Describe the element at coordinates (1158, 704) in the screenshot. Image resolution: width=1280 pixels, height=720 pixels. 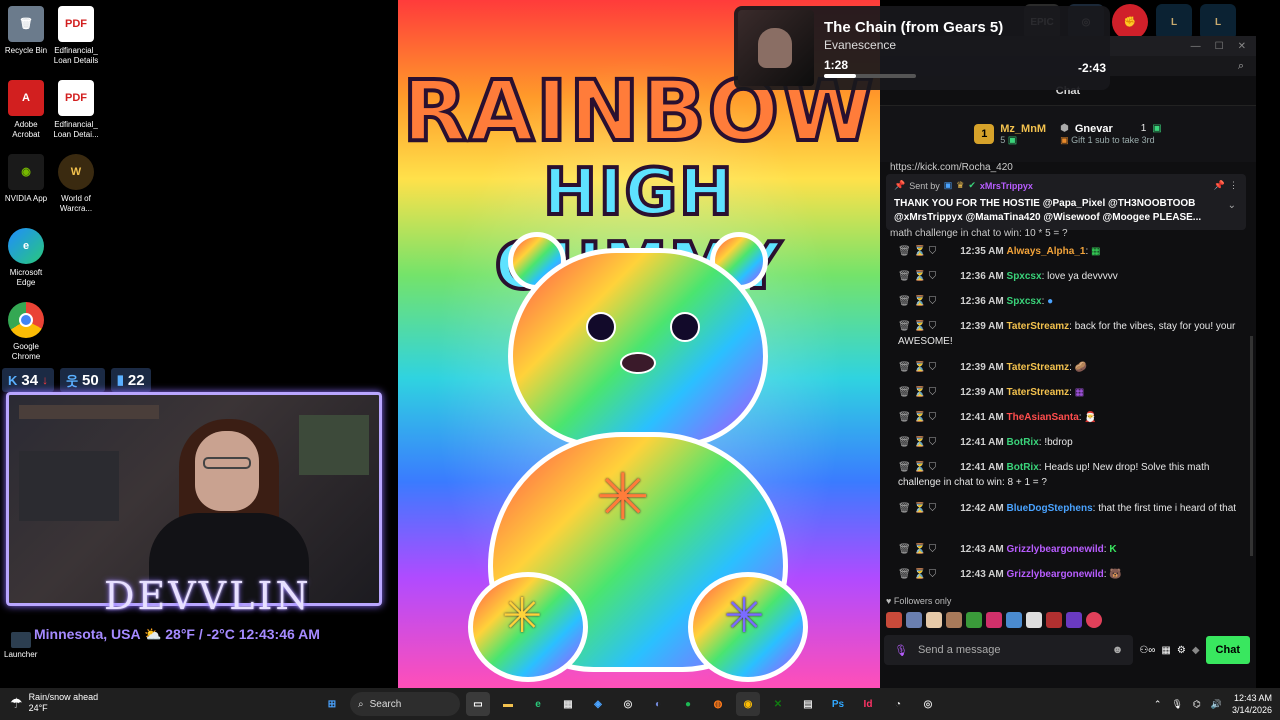
I see `chevron-up-icon: ⌃` at that location.